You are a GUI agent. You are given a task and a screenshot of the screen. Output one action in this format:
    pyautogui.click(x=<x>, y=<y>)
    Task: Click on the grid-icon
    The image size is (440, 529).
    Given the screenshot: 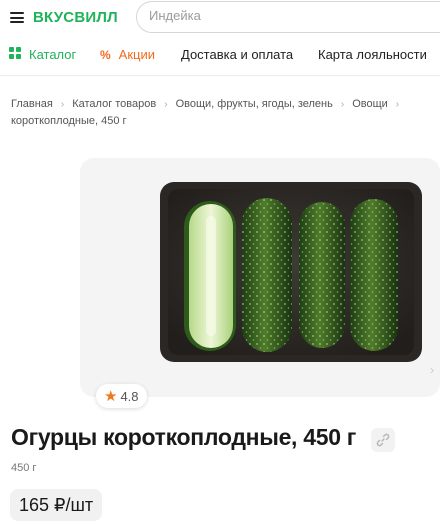 What is the action you would take?
    pyautogui.click(x=15, y=54)
    